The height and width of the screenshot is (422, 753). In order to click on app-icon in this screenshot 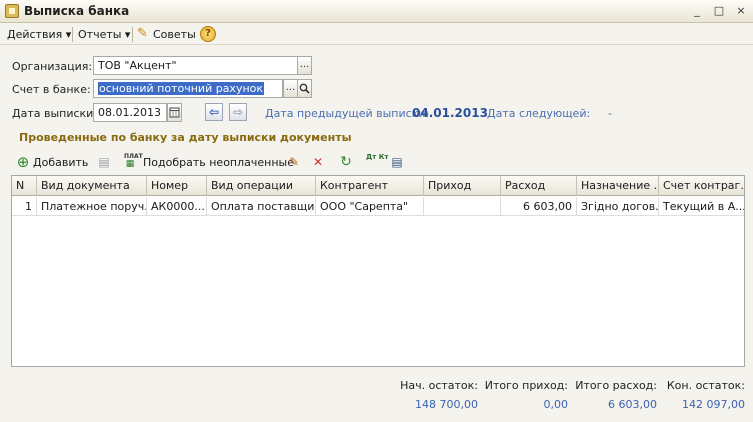, I will do `click(12, 11)`.